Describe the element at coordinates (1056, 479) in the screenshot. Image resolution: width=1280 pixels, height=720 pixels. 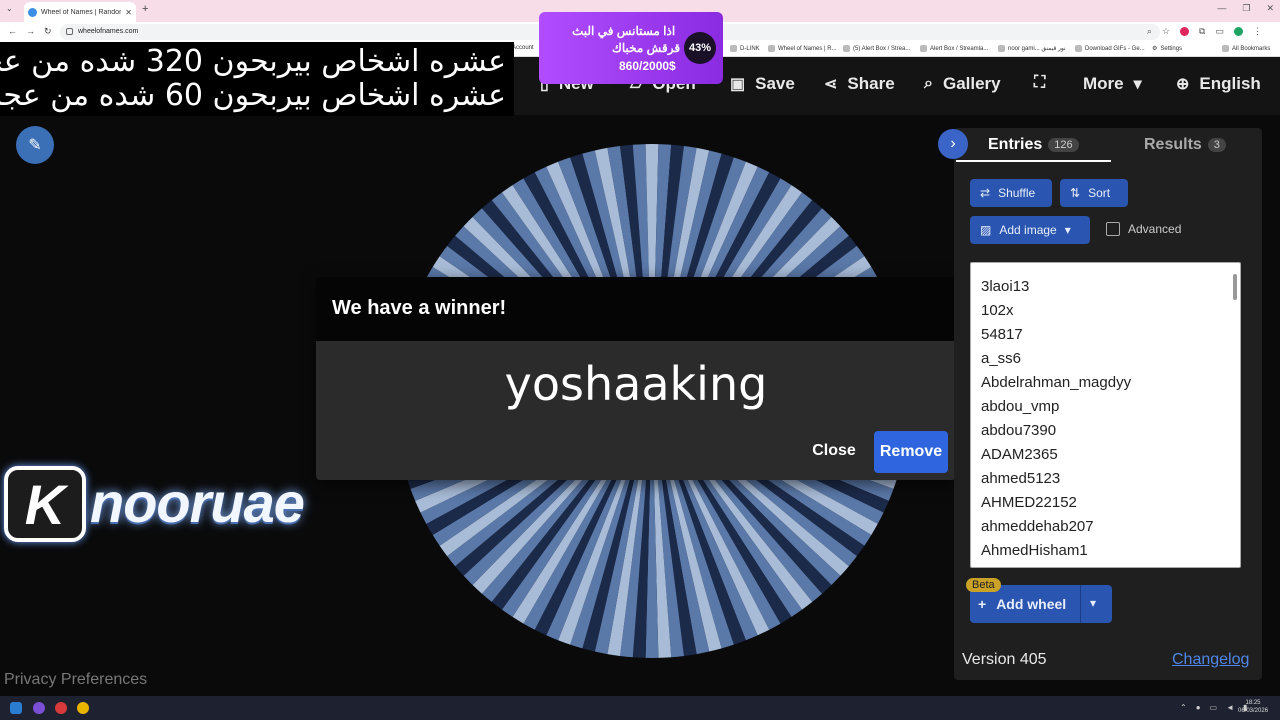
I see `entry-item: ahmed5123` at that location.